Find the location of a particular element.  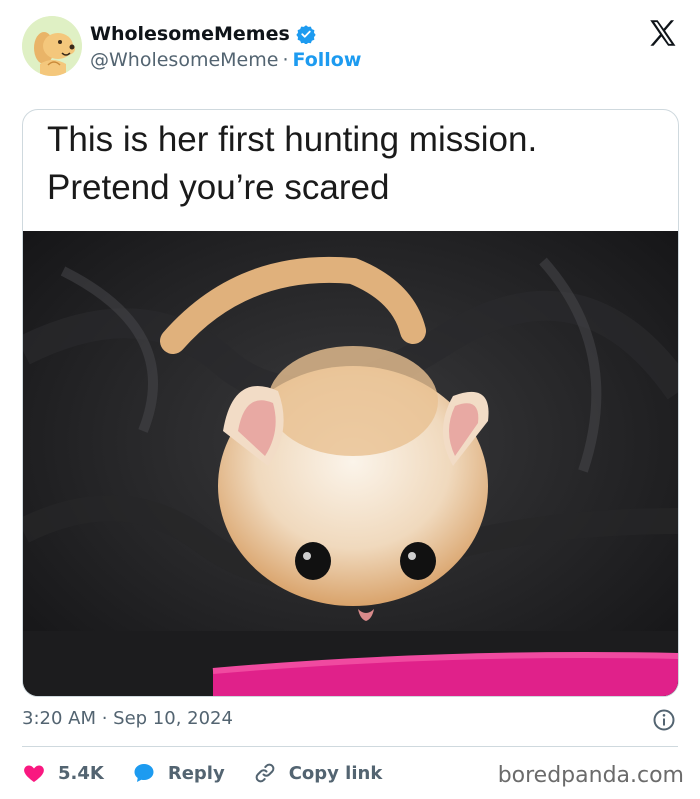

copy-link-label: Copy link is located at coordinates (335, 773).